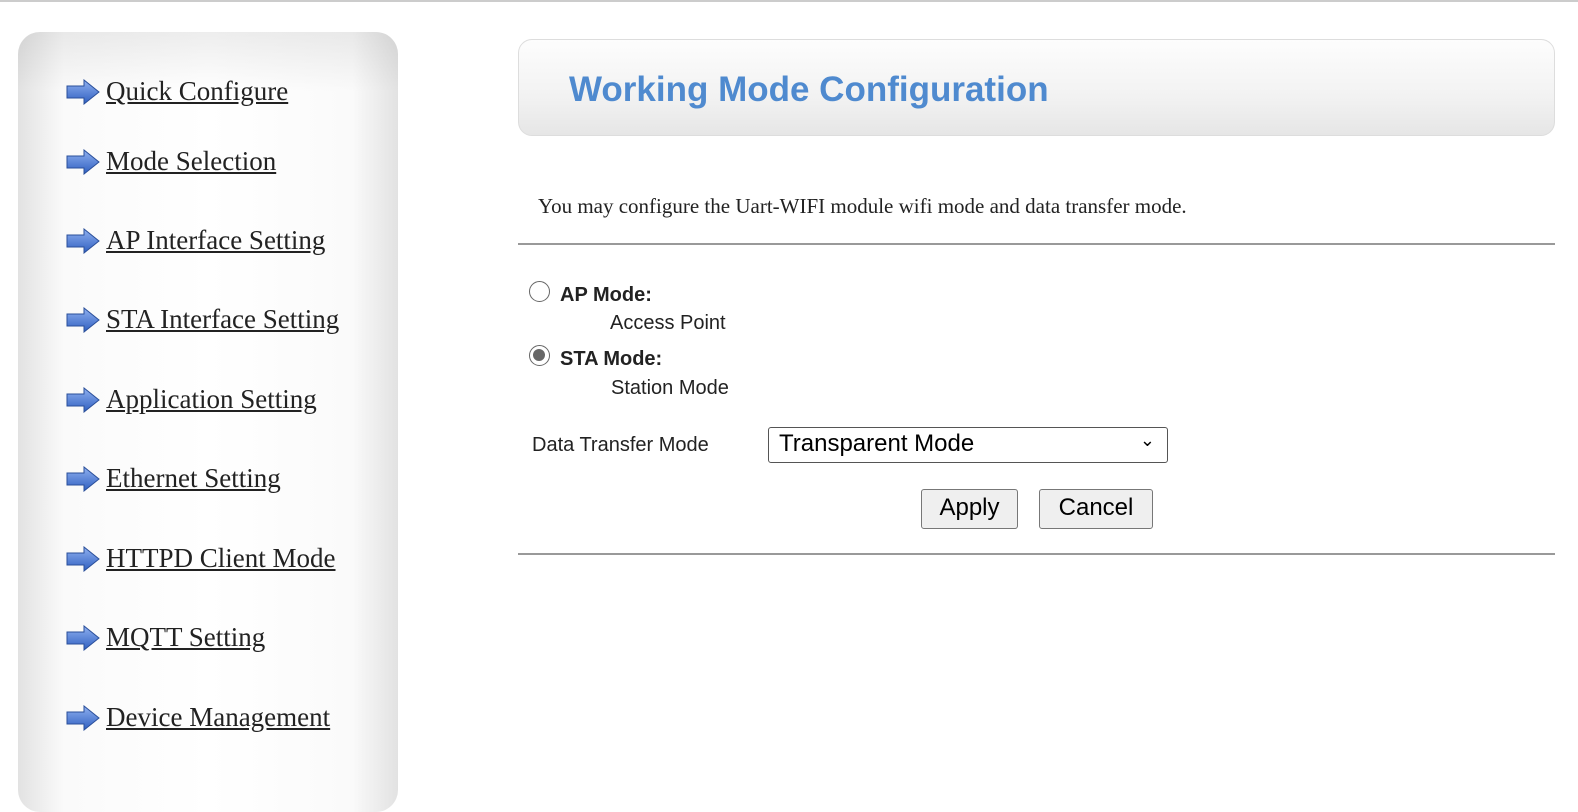 The height and width of the screenshot is (812, 1578). I want to click on sidebar-item-ap-interface-setting: AP Interface Setting, so click(195, 240).